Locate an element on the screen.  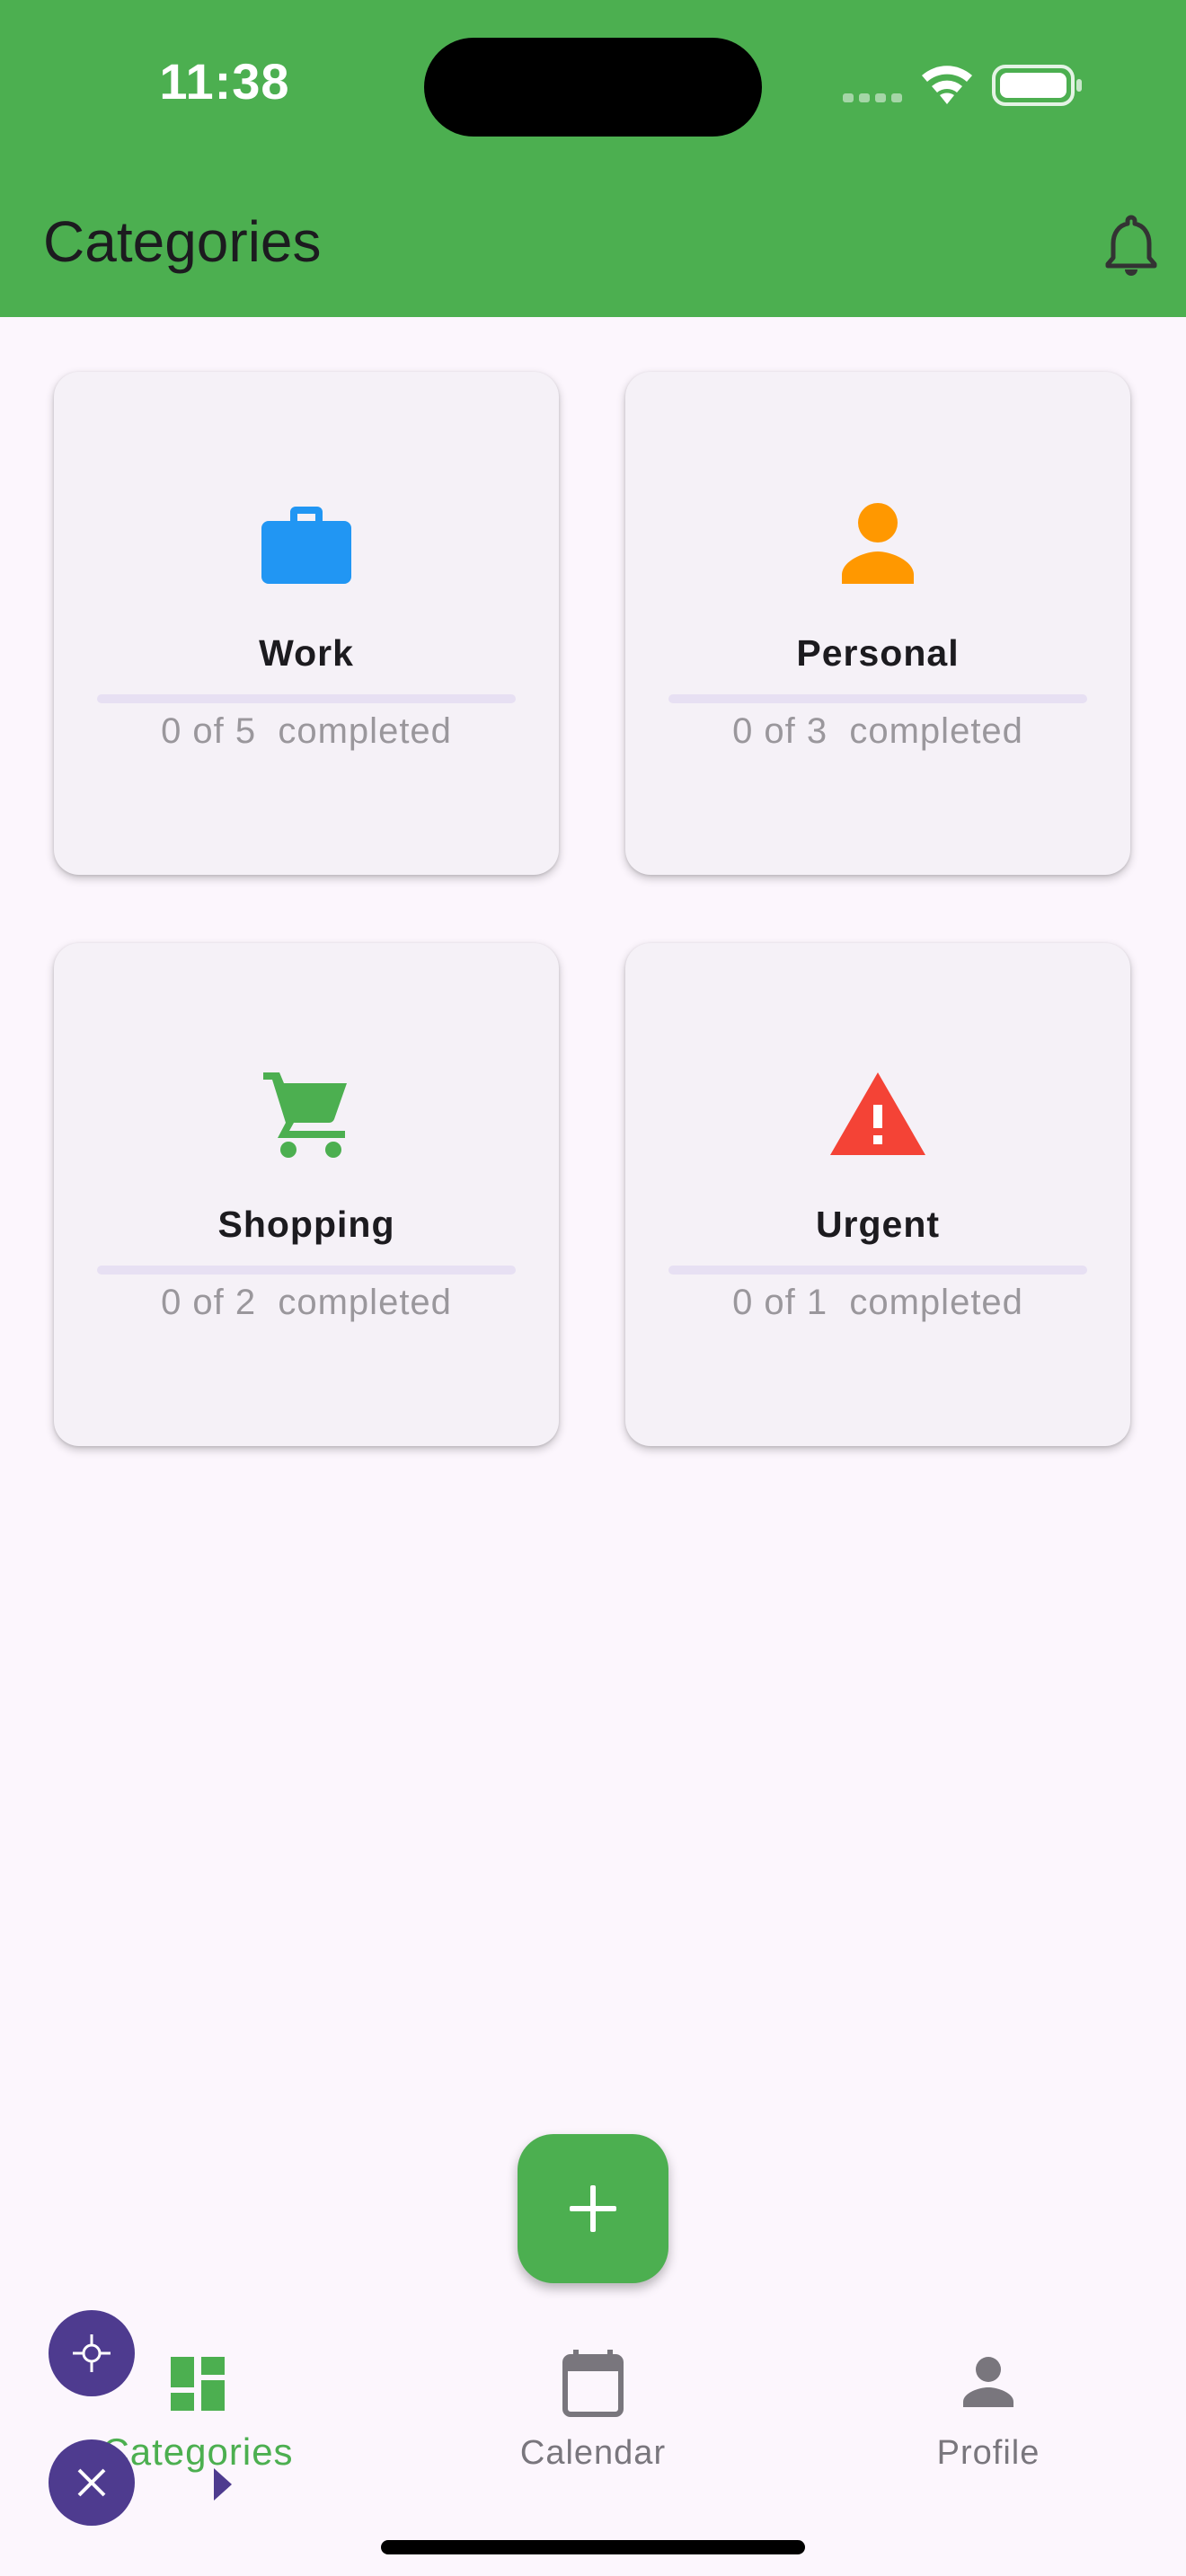
status-icons is located at coordinates (962, 85).